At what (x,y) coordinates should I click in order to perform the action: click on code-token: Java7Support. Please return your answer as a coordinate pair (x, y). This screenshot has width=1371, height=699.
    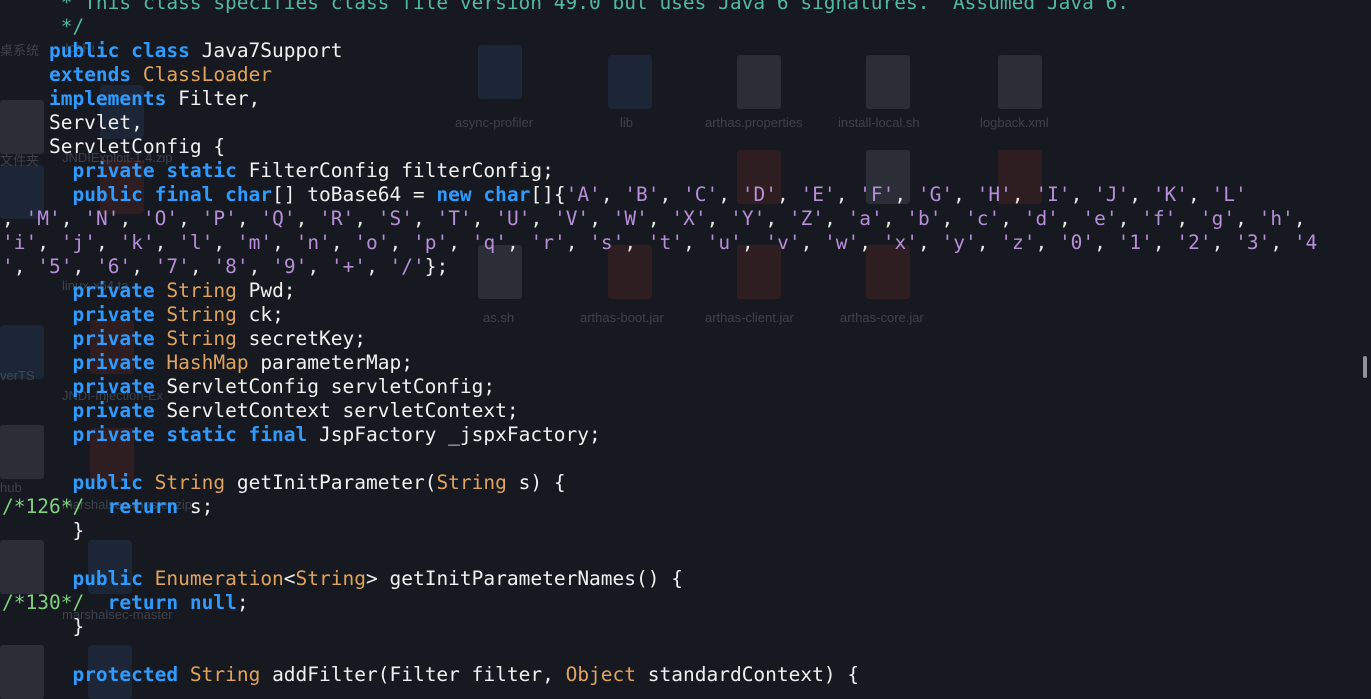
    Looking at the image, I should click on (266, 50).